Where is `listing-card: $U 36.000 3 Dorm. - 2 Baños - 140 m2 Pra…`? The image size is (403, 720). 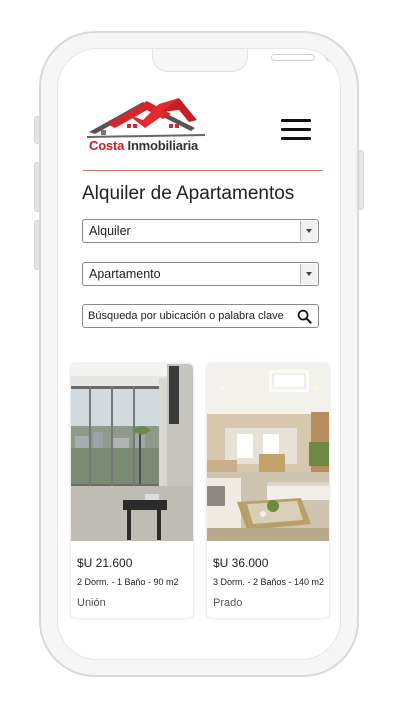
listing-card: $U 36.000 3 Dorm. - 2 Baños - 140 m2 Pra… is located at coordinates (268, 491).